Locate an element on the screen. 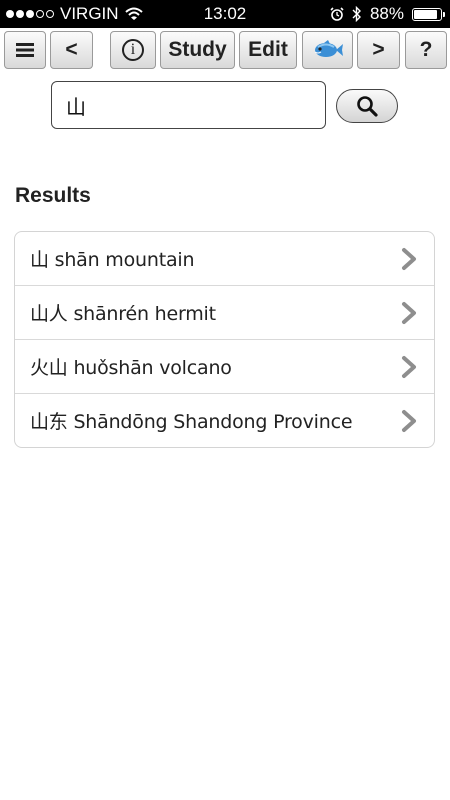  forward-button: > is located at coordinates (378, 50).